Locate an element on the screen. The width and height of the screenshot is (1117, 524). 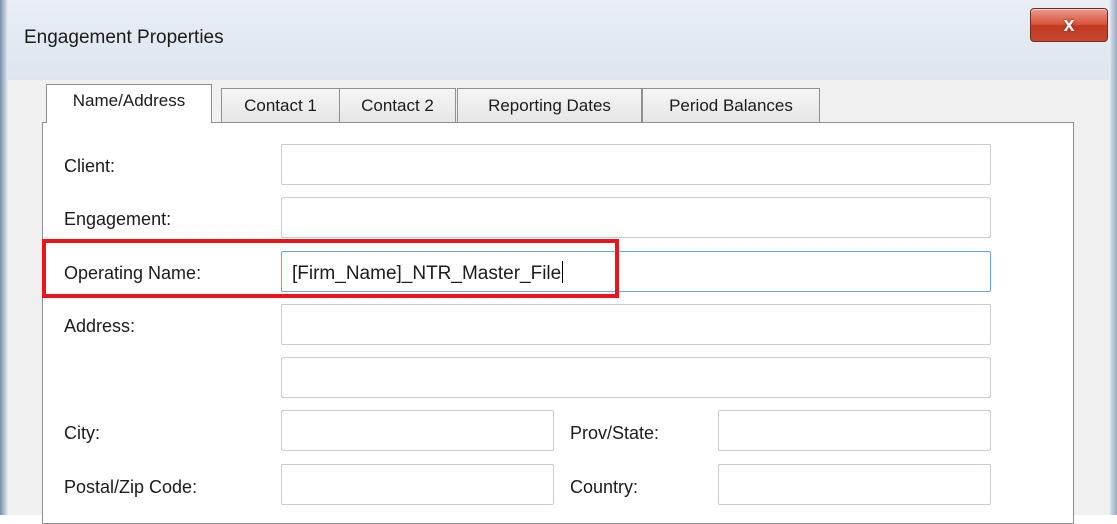
prov-state-label: Prov/State: is located at coordinates (615, 433).